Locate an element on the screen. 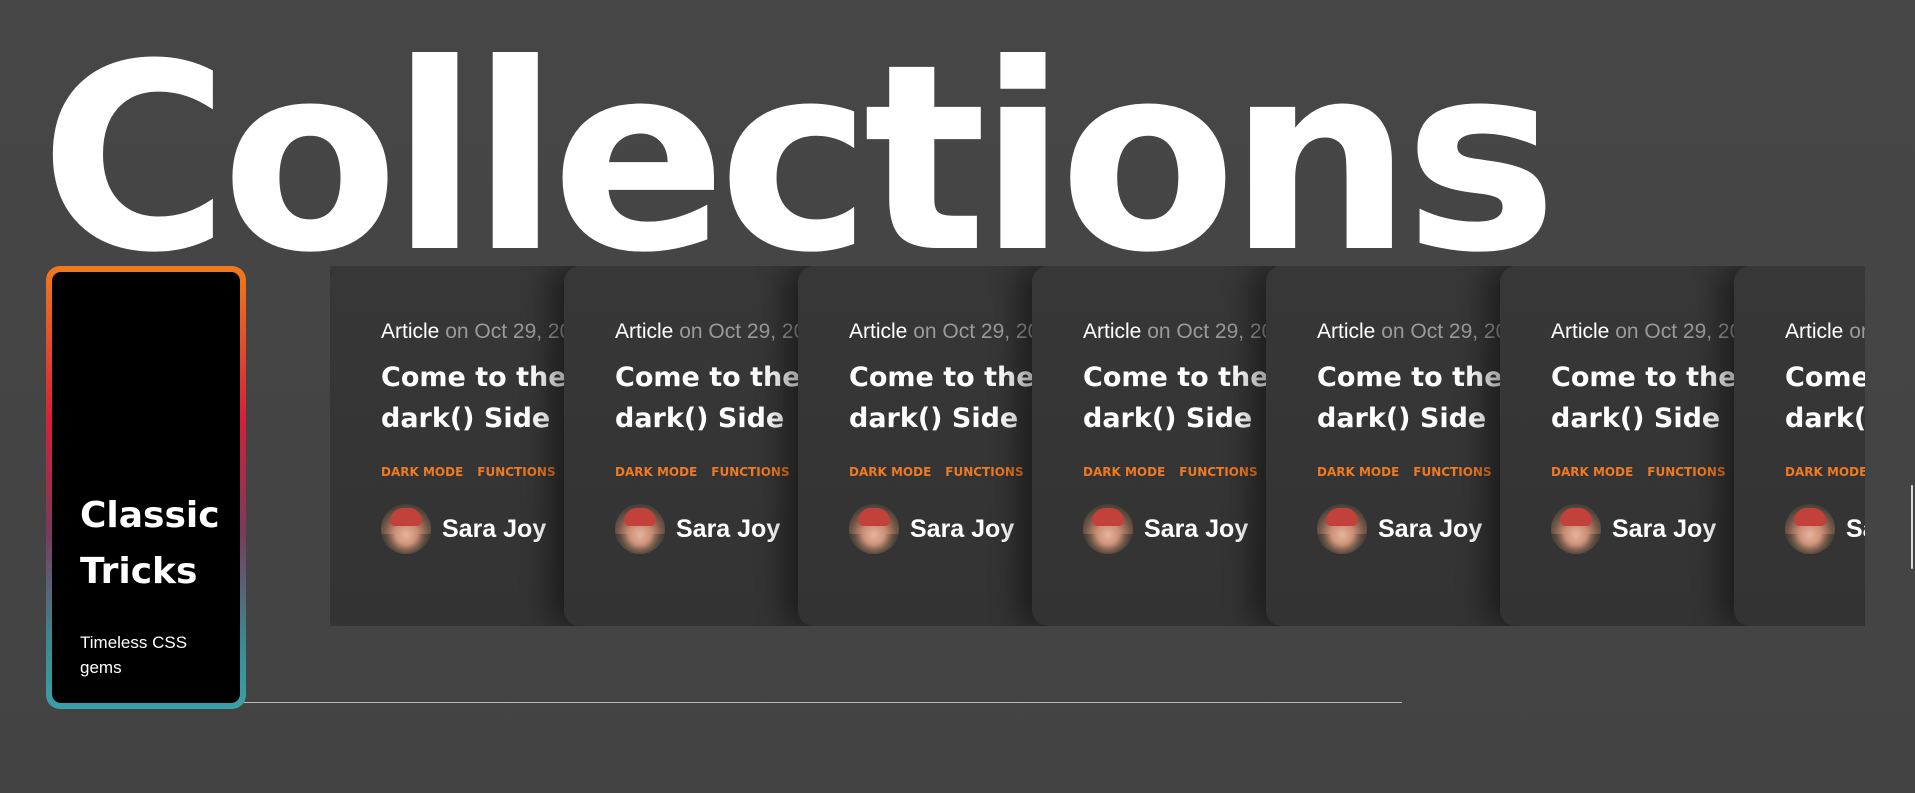 The width and height of the screenshot is (1915, 793). article-author: Sara Joy is located at coordinates (1825, 529).